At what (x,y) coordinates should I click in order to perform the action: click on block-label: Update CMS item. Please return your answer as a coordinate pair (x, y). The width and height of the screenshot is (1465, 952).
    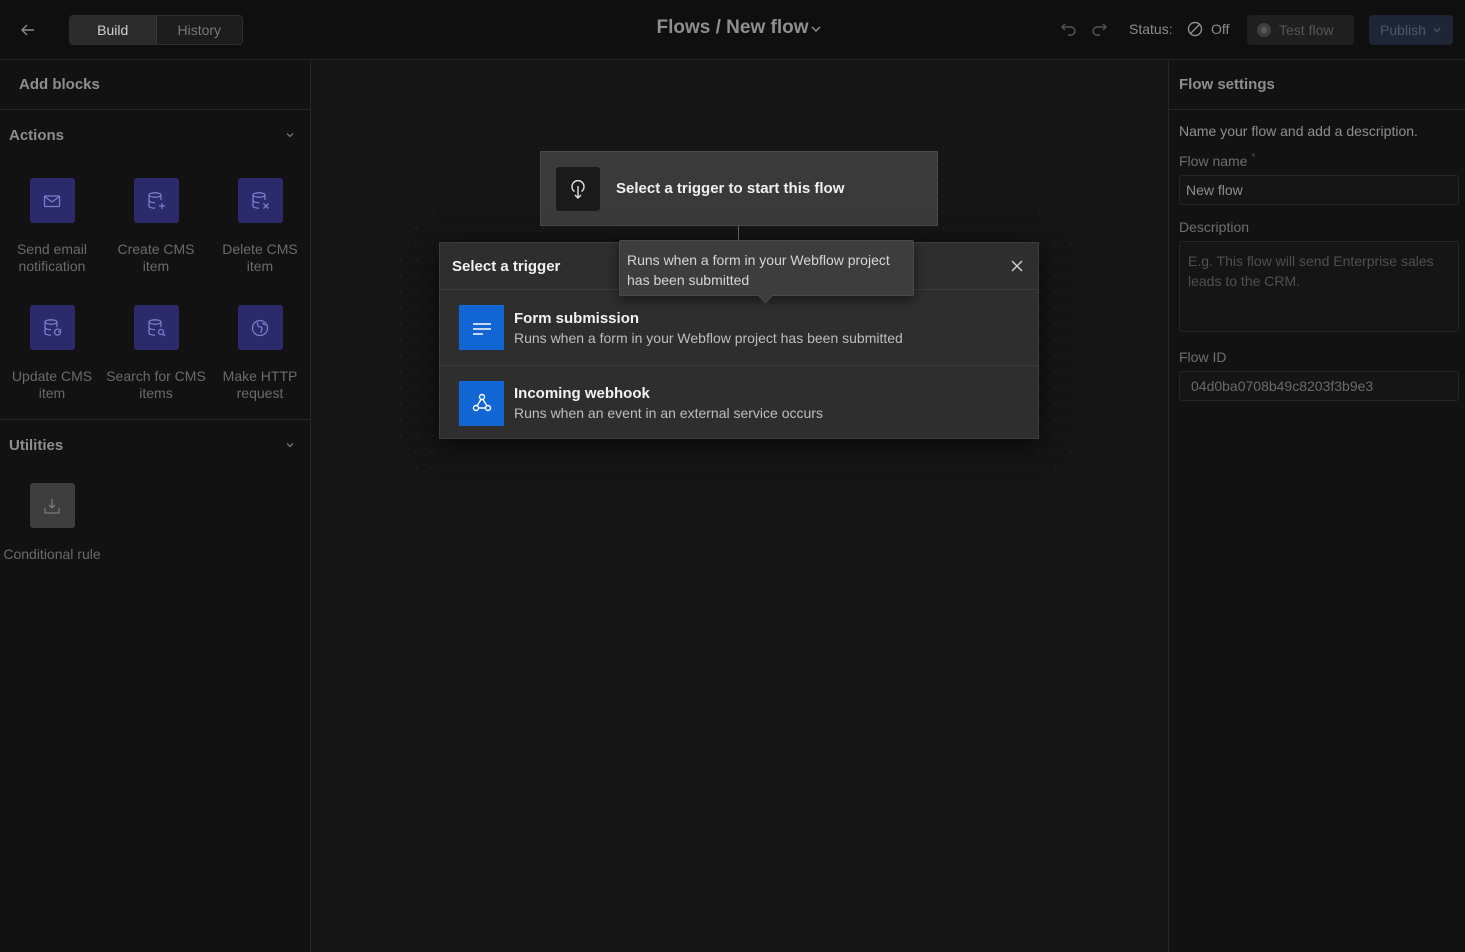
    Looking at the image, I should click on (52, 384).